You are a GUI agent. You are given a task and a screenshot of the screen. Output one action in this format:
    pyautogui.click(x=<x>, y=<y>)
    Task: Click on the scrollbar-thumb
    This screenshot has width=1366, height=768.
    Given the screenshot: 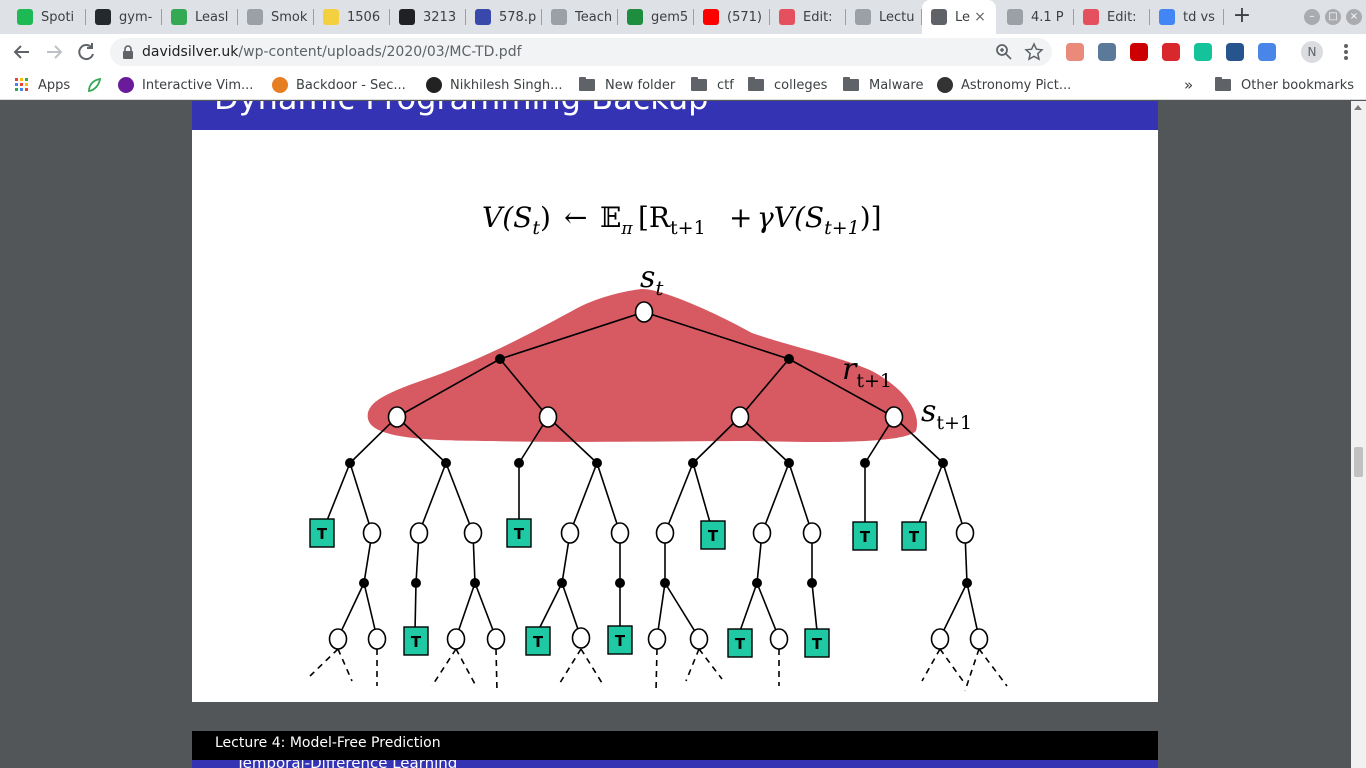 What is the action you would take?
    pyautogui.click(x=1358, y=462)
    